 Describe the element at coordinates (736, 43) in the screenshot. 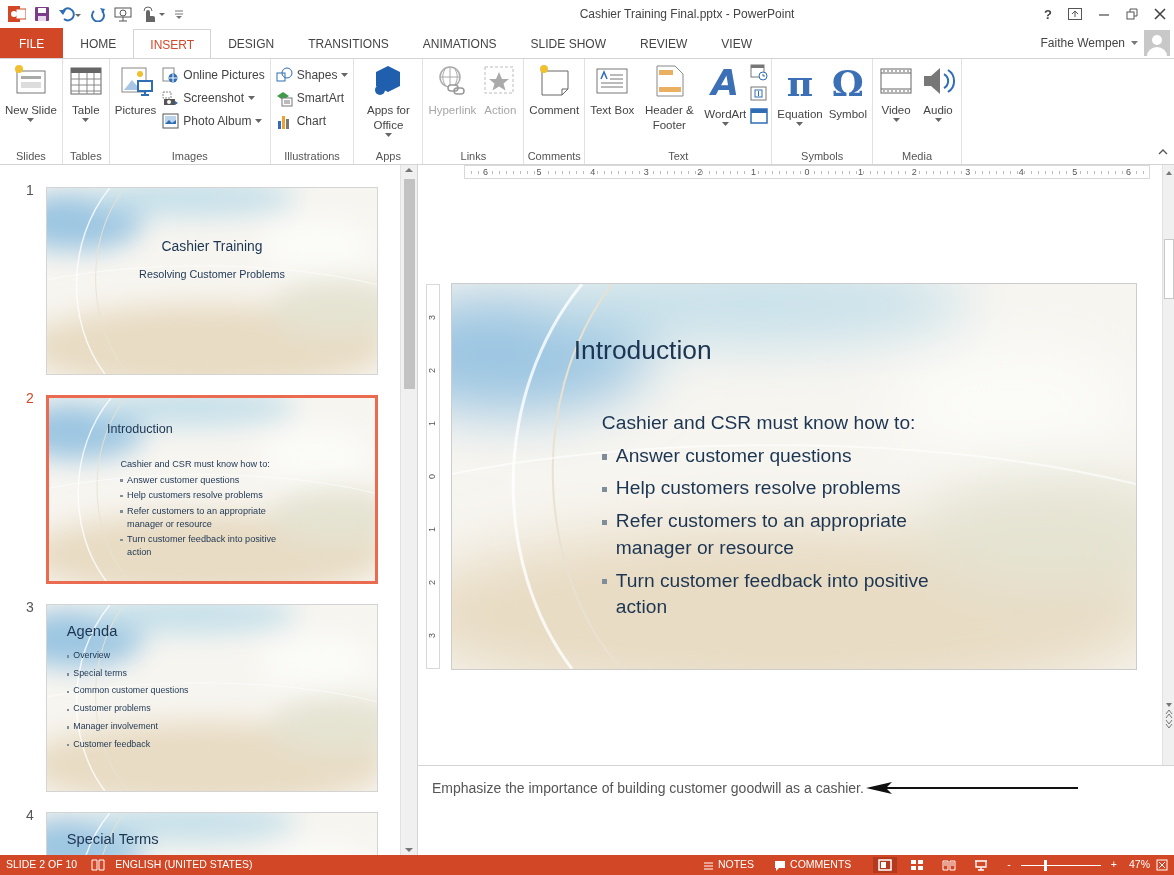

I see `ribbon-tab: VIEW` at that location.